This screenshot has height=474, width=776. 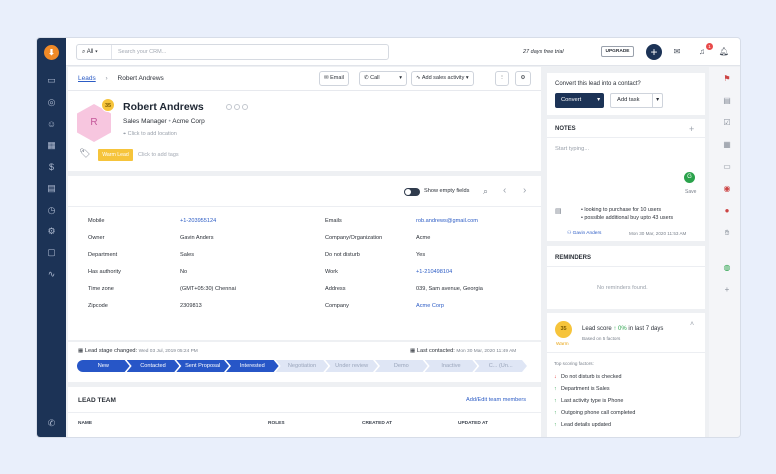 I want to click on score-change: 0%, so click(x=622, y=329).